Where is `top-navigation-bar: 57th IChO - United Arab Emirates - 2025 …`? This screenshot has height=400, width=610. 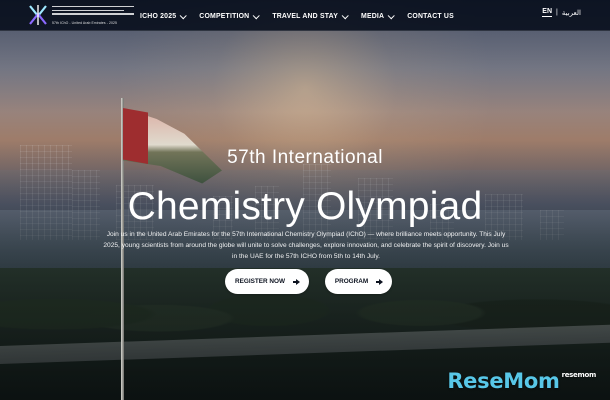
top-navigation-bar: 57th IChO - United Arab Emirates - 2025 … is located at coordinates (305, 15).